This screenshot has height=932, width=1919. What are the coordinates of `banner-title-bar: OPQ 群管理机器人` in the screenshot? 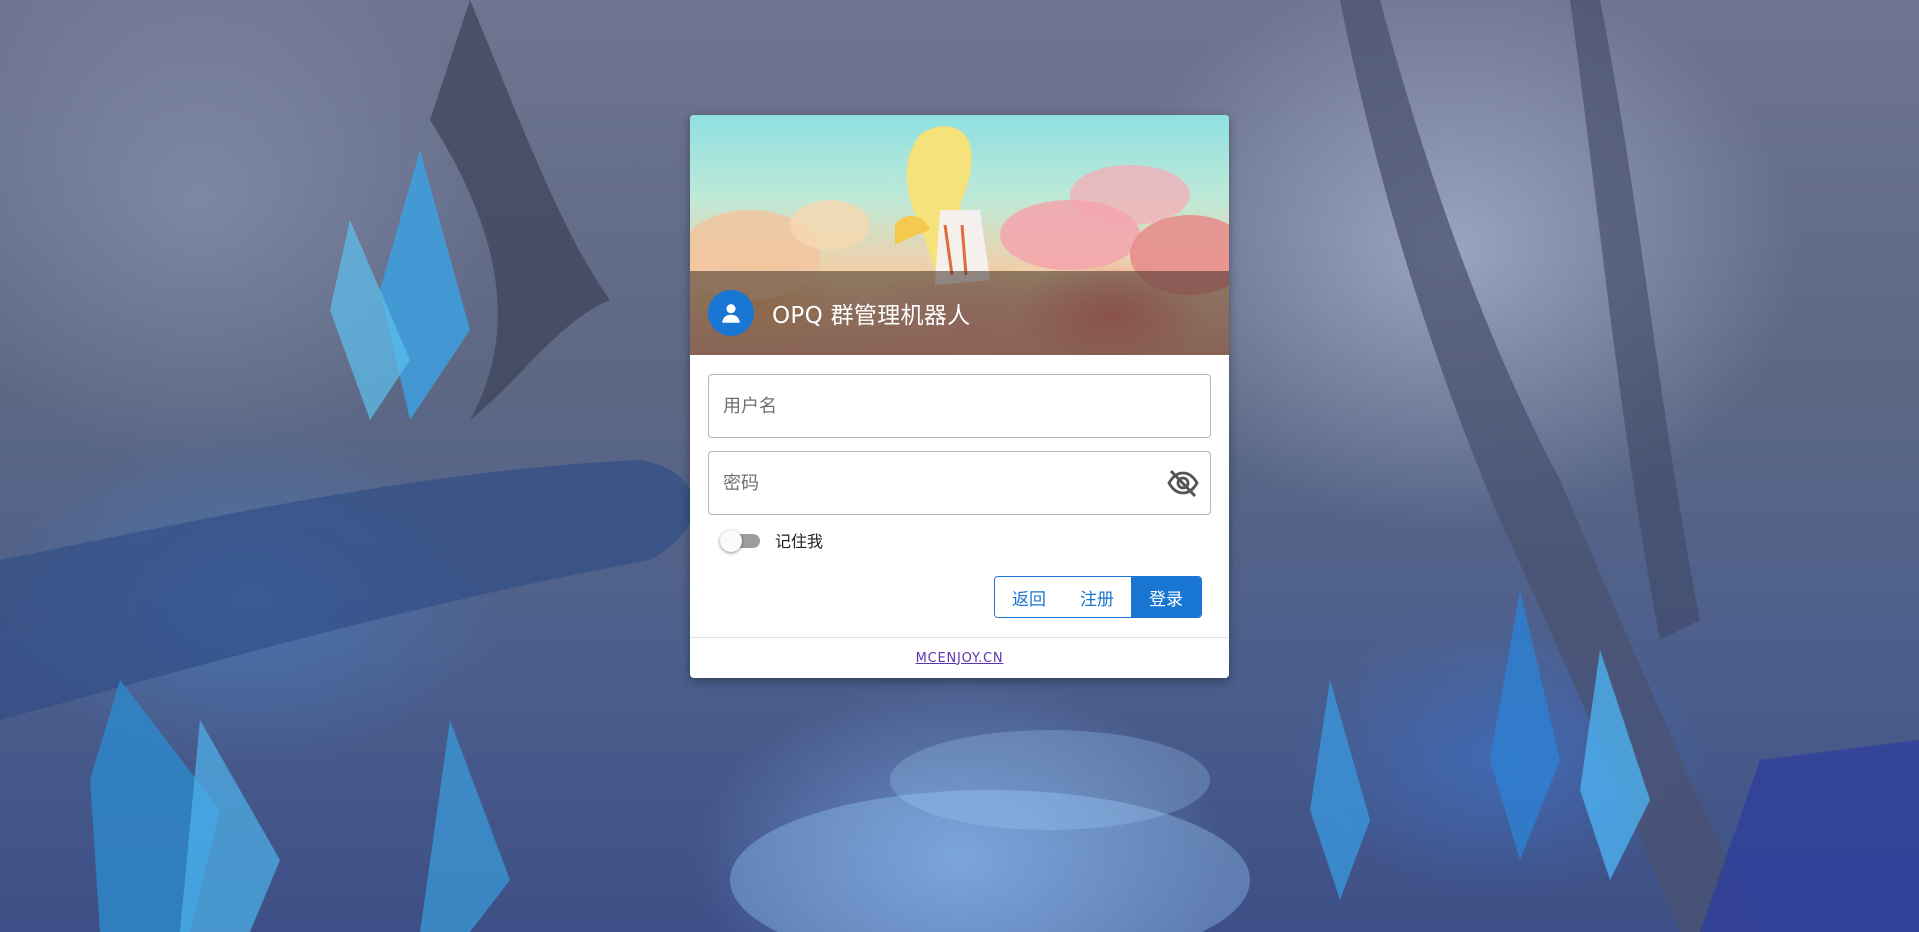 It's located at (959, 313).